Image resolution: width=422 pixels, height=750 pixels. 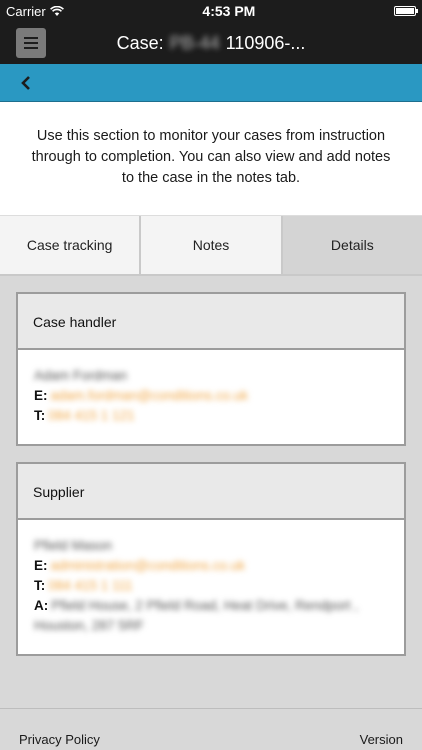 I want to click on title-prefix: Case:, so click(x=140, y=42).